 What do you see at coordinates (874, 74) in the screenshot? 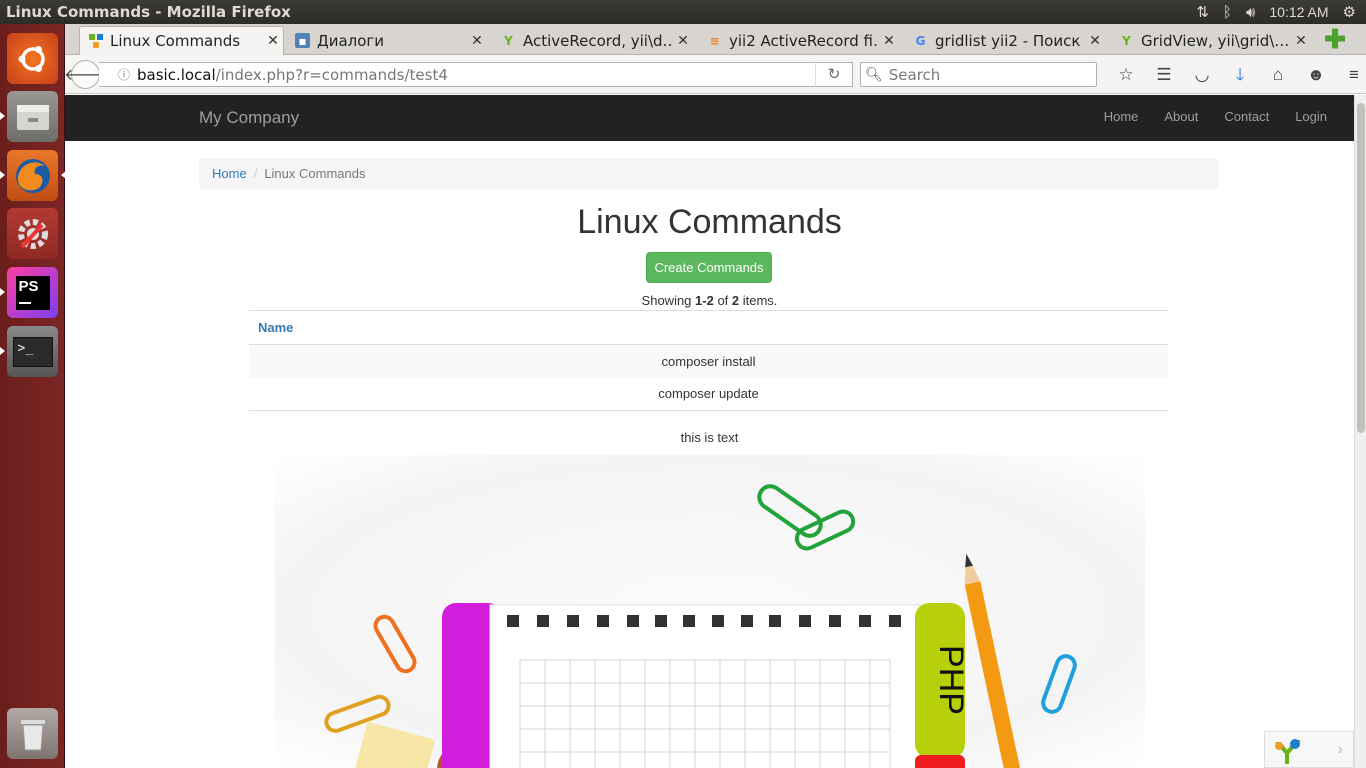
I see `search-icon: 🔍︎` at bounding box center [874, 74].